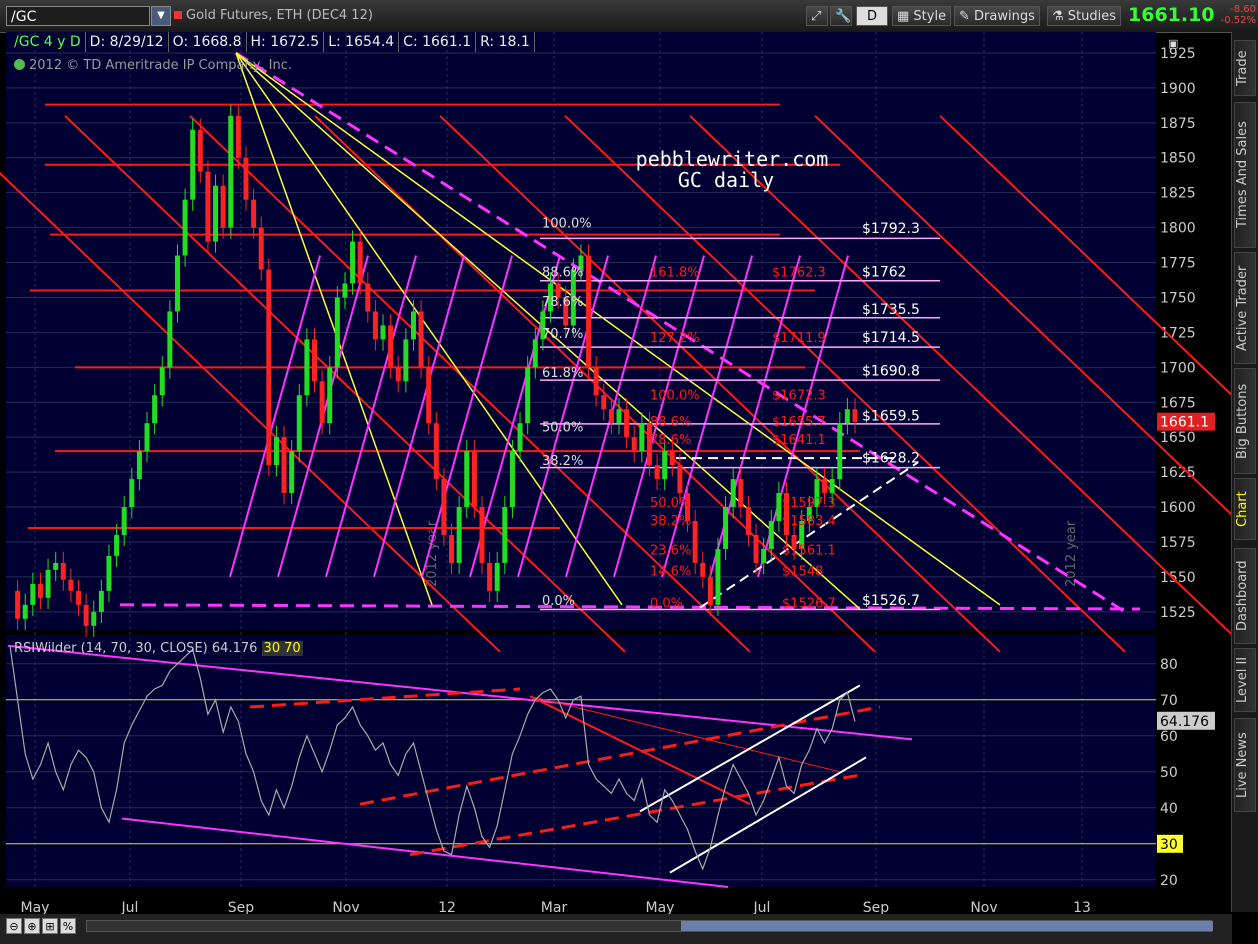 Image resolution: width=1258 pixels, height=944 pixels. What do you see at coordinates (799, 395) in the screenshot?
I see `fib-inner-price: $1672.3` at bounding box center [799, 395].